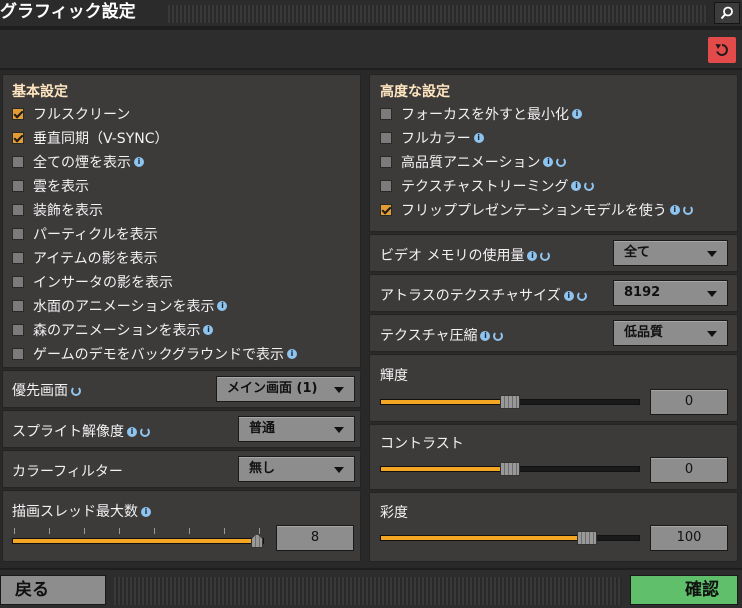 This screenshot has height=608, width=742. I want to click on reset-icon, so click(721, 50).